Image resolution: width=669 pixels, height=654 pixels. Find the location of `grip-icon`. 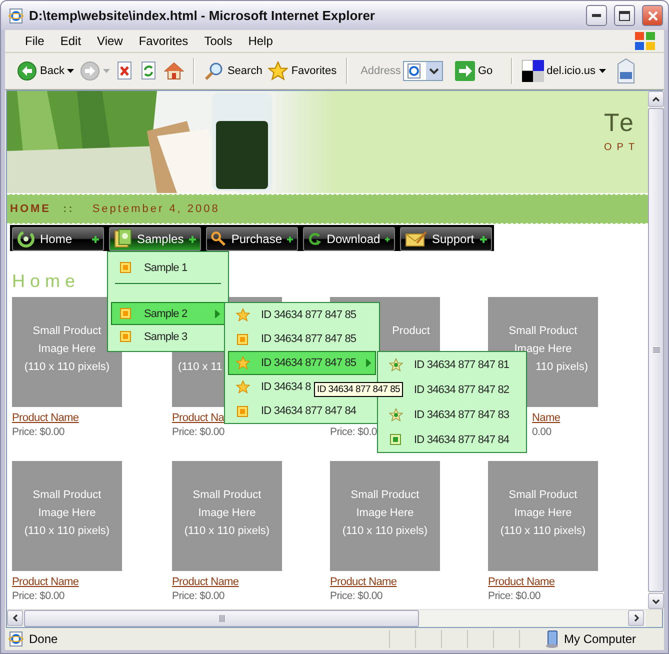

grip-icon is located at coordinates (656, 350).